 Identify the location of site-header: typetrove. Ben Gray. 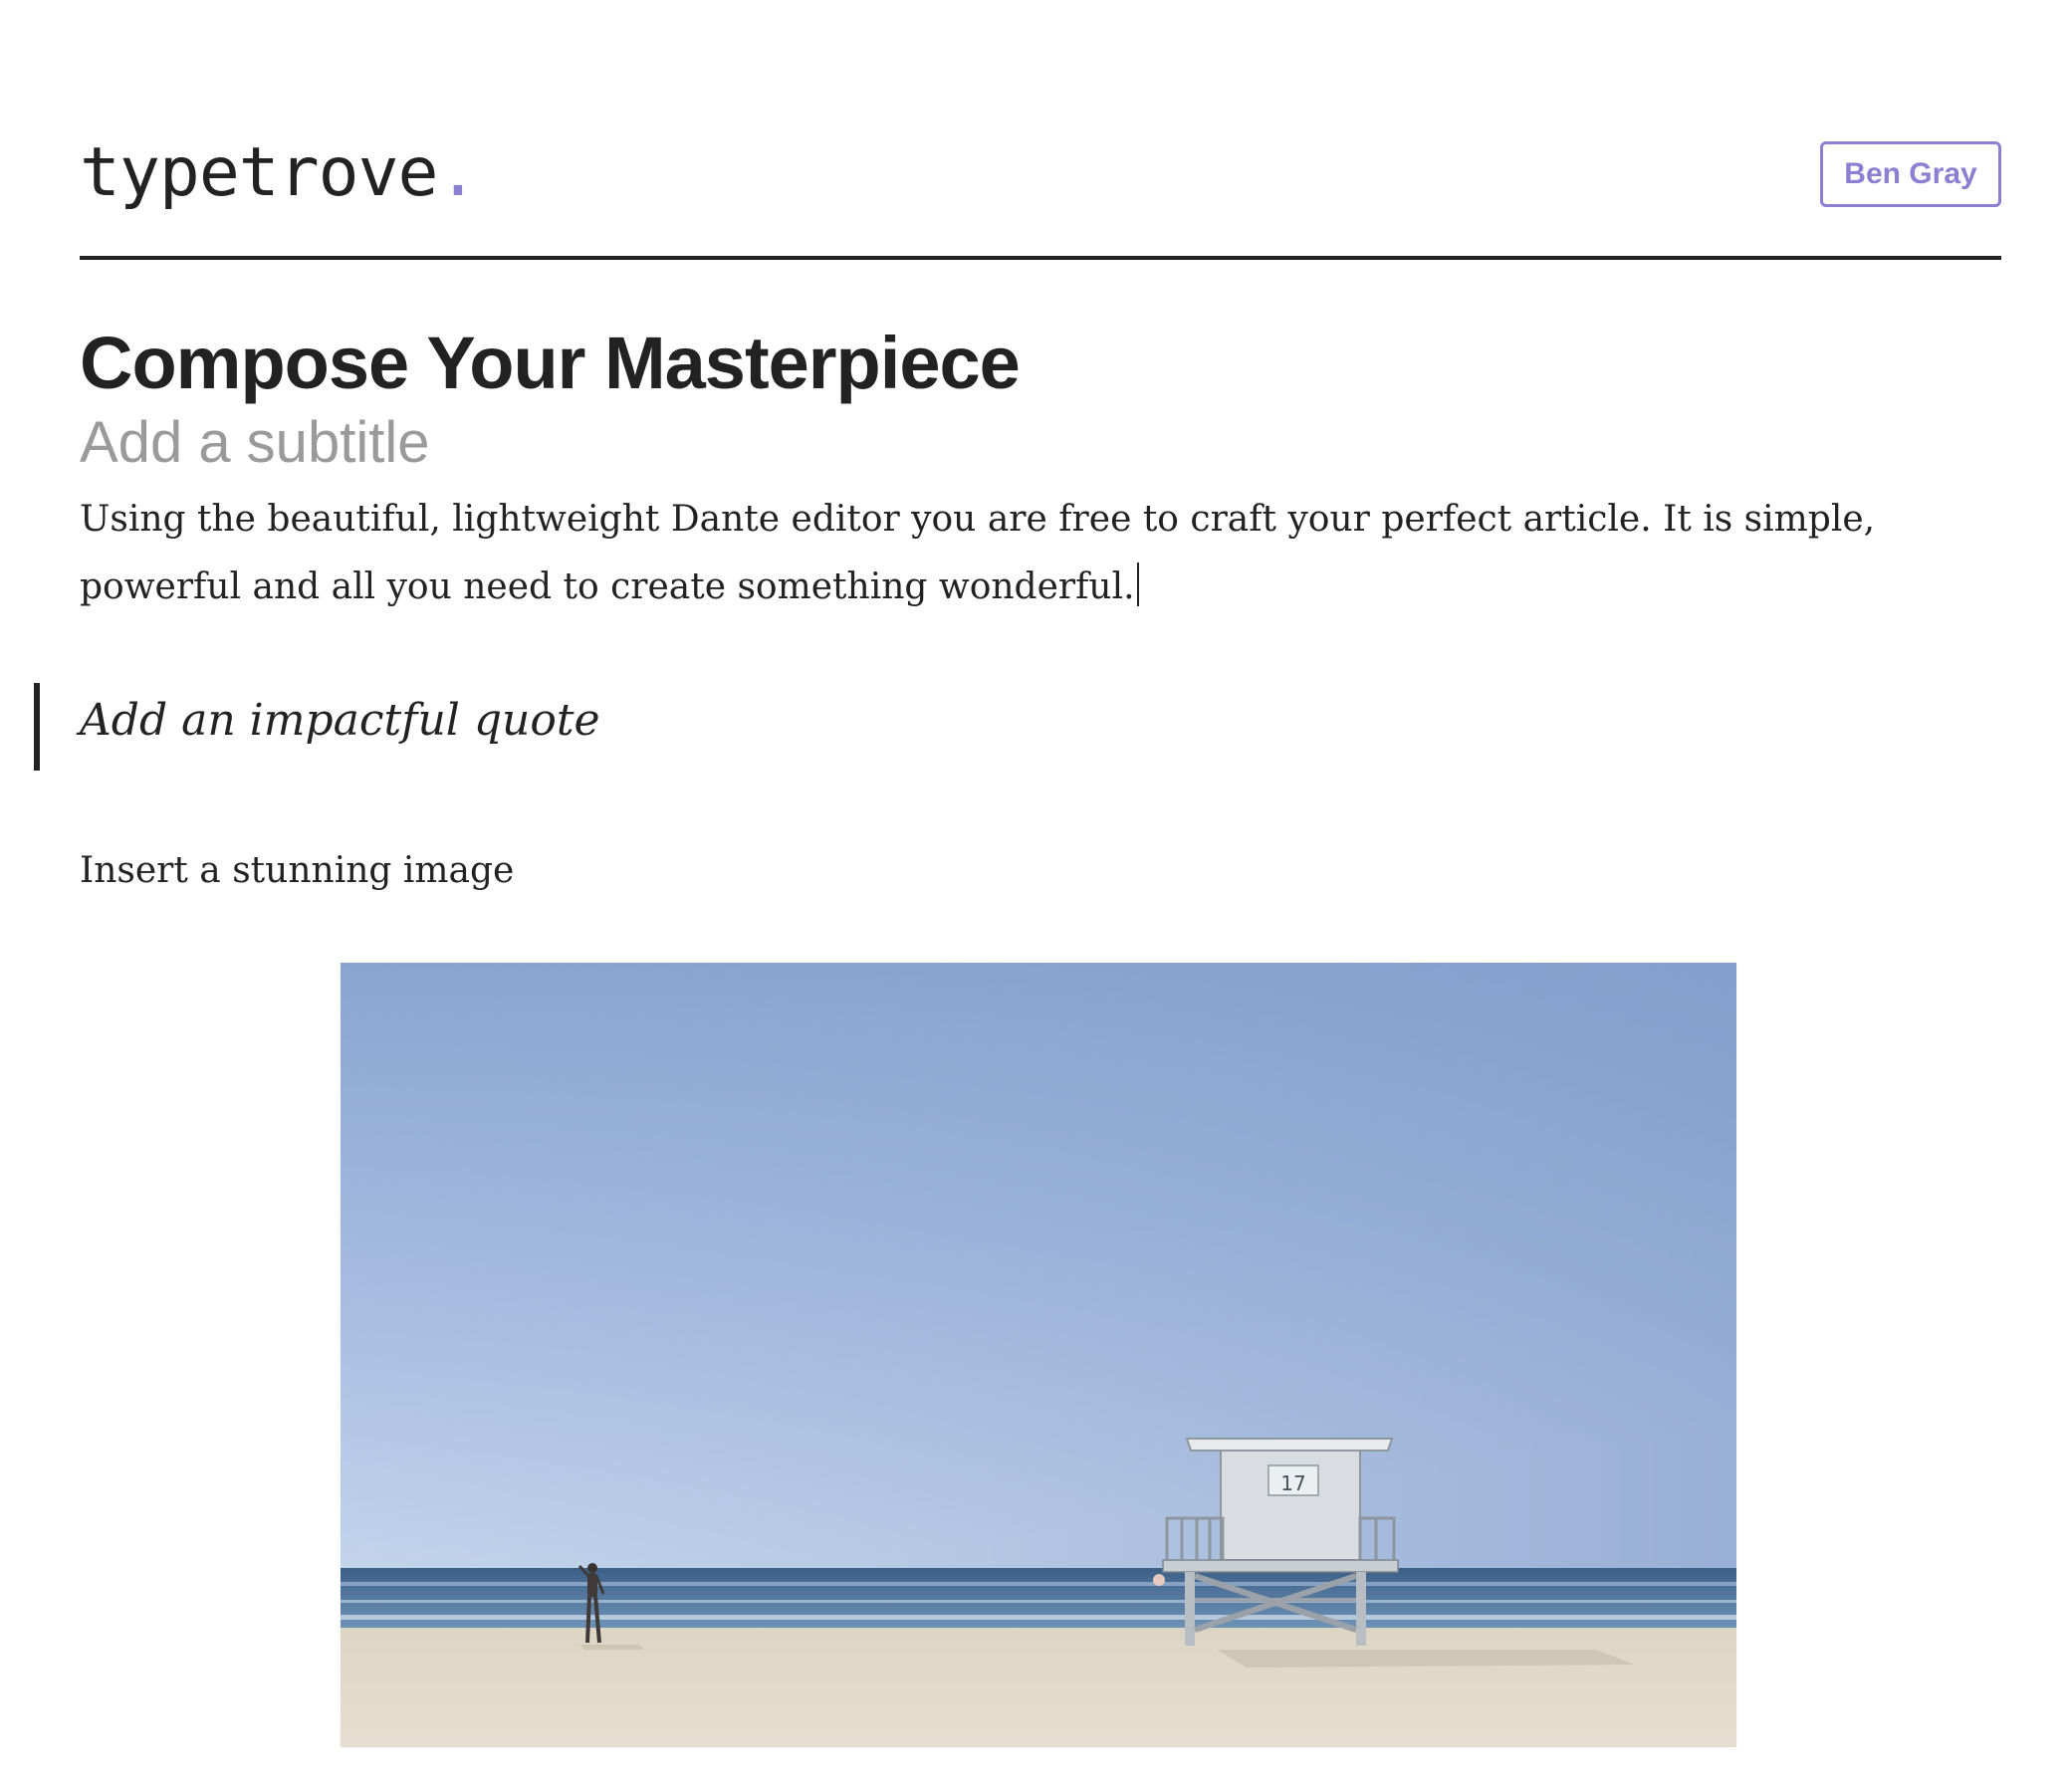
(1041, 194).